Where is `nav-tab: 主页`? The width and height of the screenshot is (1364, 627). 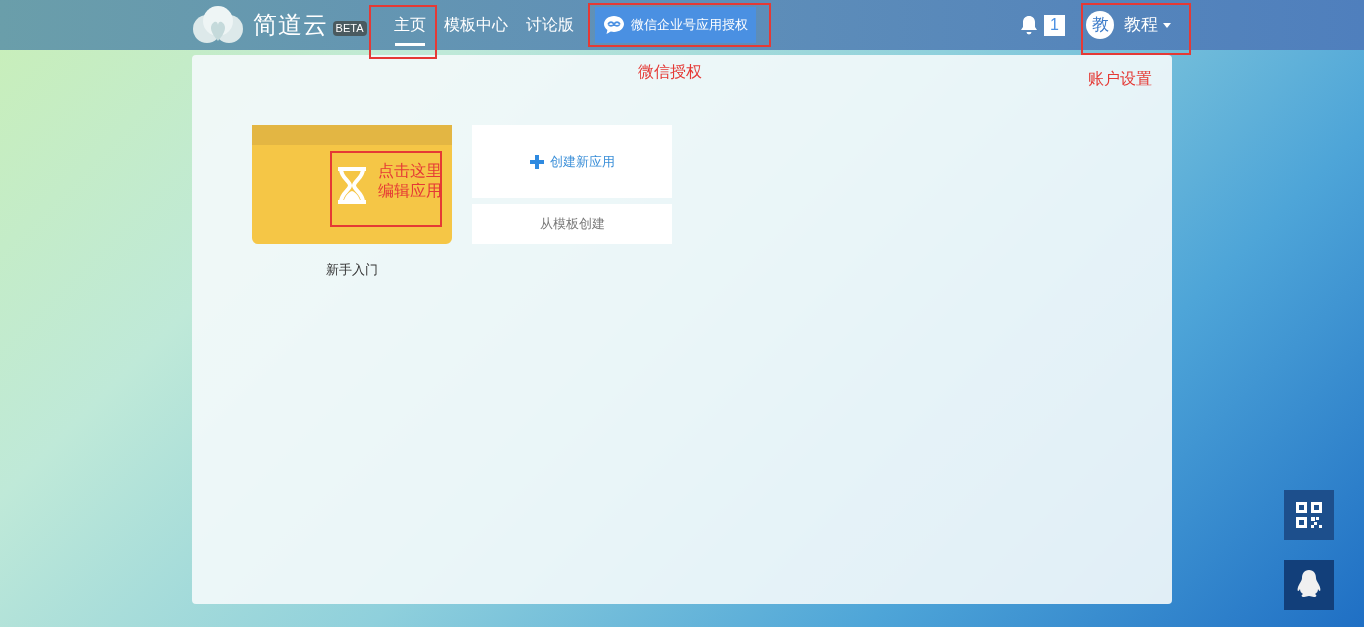 nav-tab: 主页 is located at coordinates (409, 25).